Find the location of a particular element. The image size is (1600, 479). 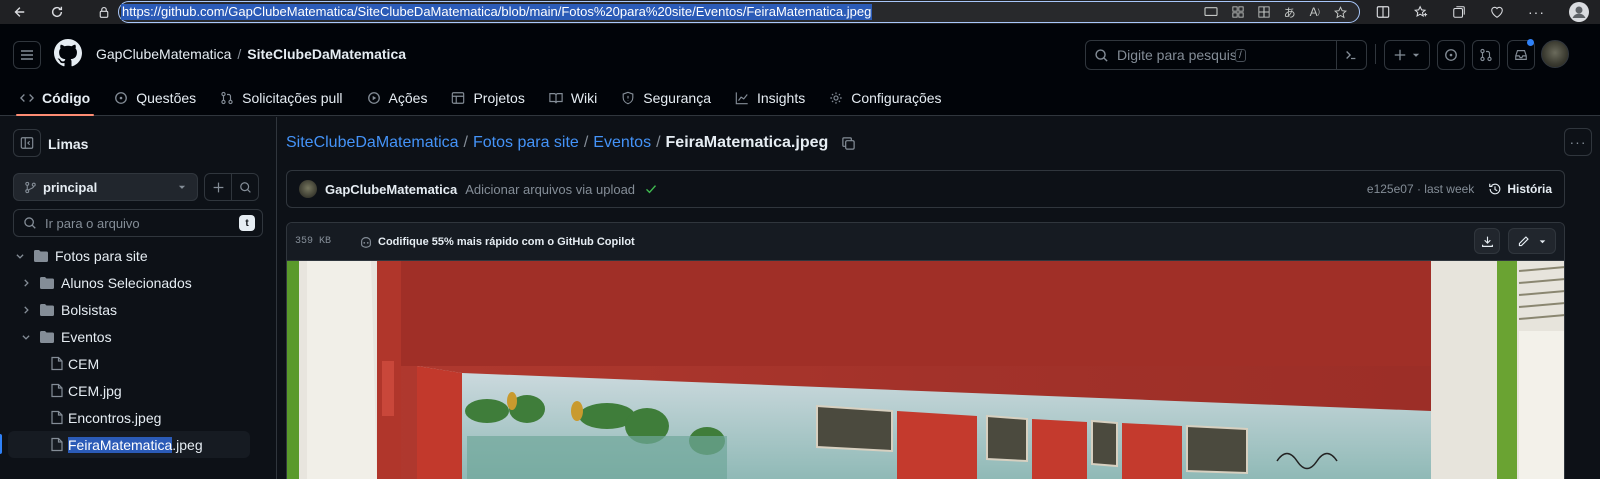

issue-icon is located at coordinates (121, 98).